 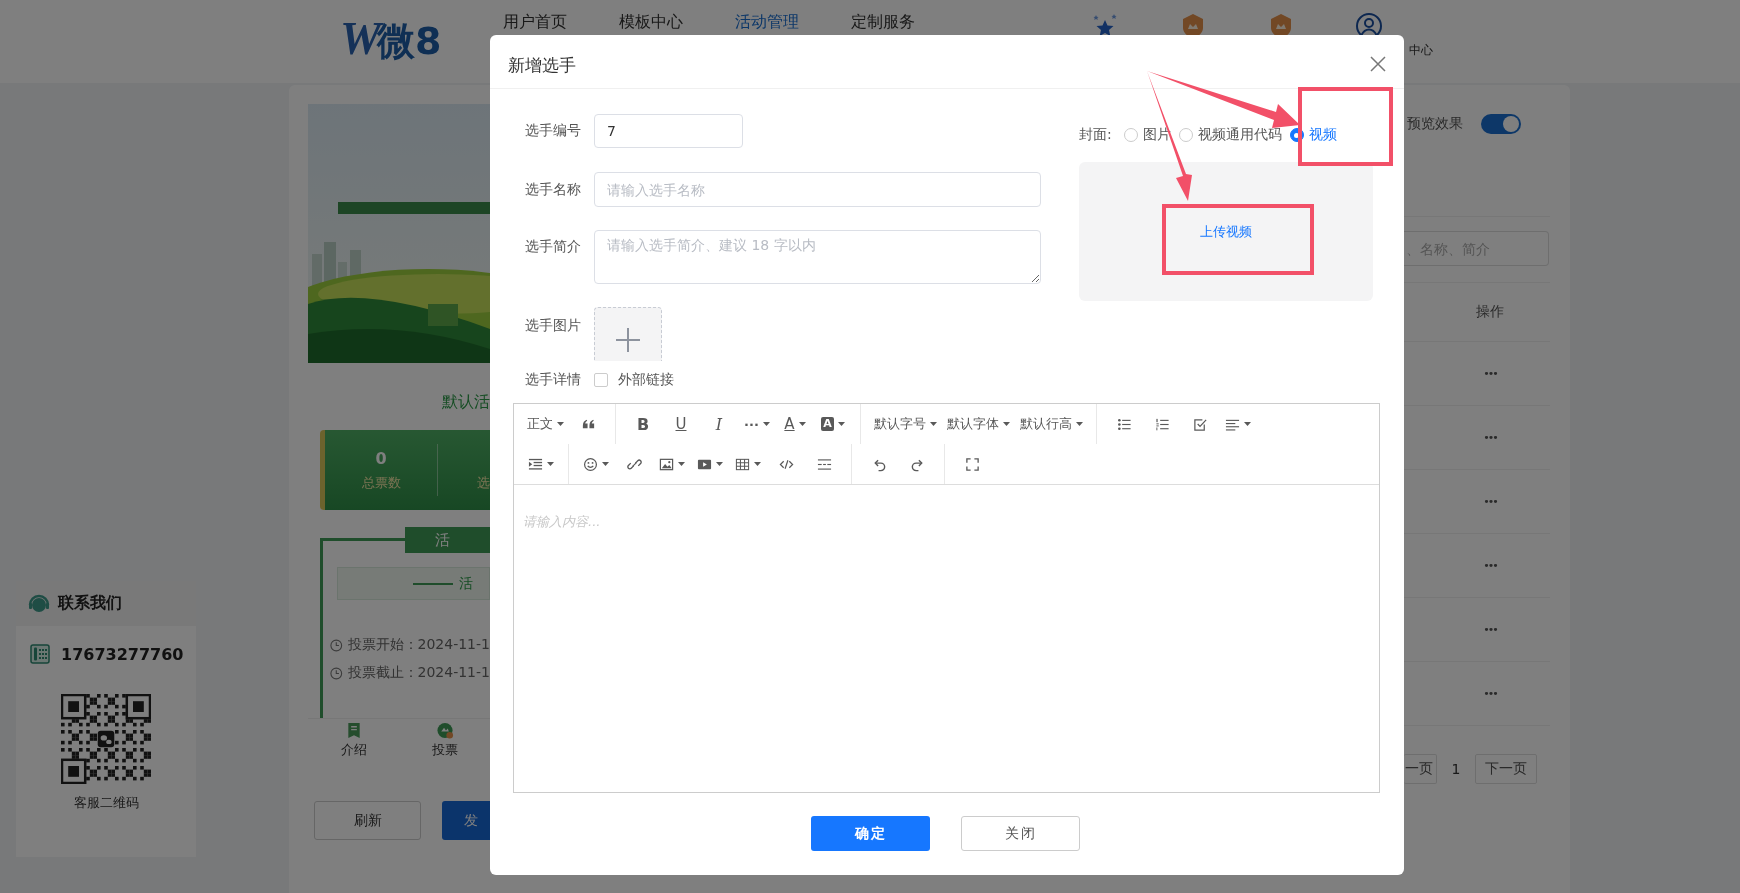 I want to click on text-area-field: 请输入选手简介、建议 18 字以内, so click(x=817, y=257).